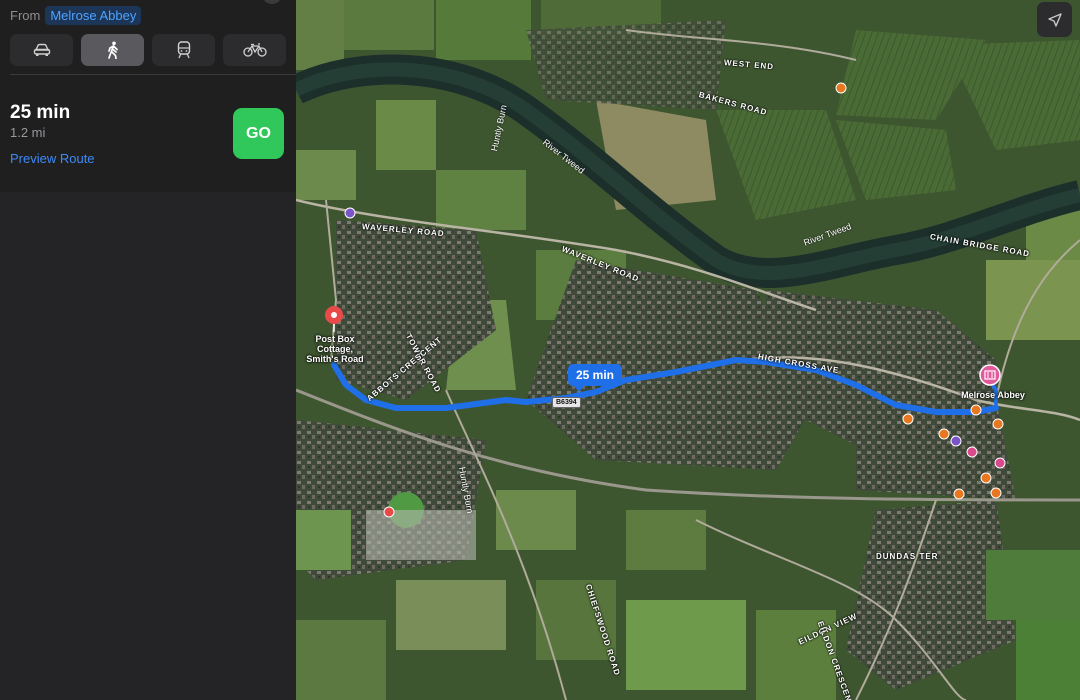 This screenshot has width=1080, height=700. Describe the element at coordinates (153, 74) in the screenshot. I see `panel-divider` at that location.